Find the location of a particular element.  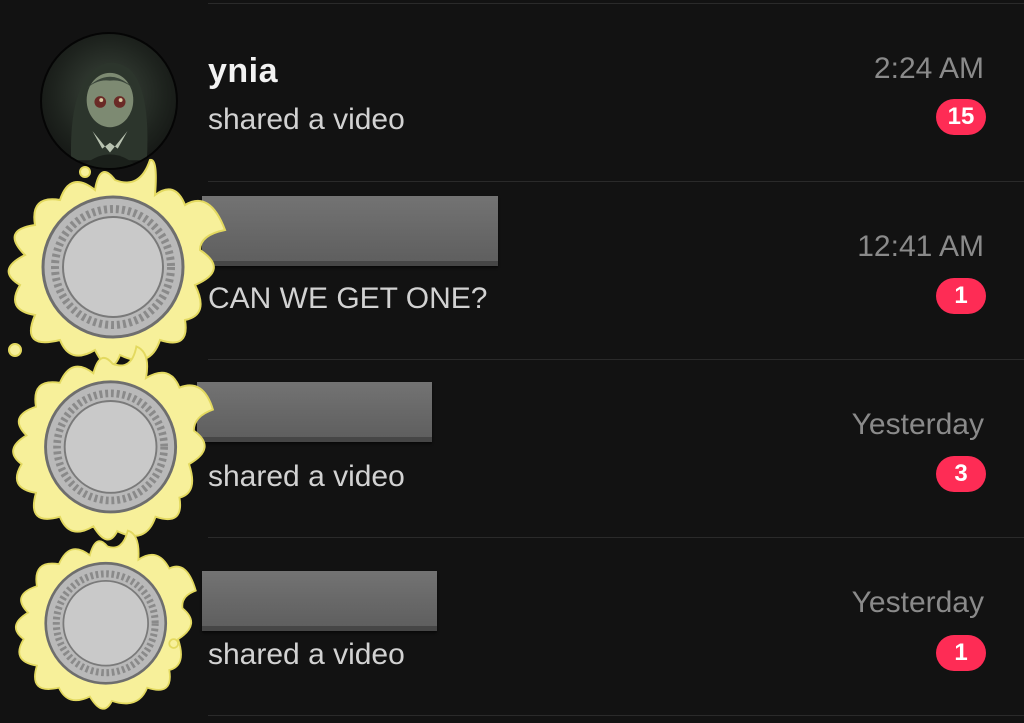

unread-badge: 15 is located at coordinates (961, 117).